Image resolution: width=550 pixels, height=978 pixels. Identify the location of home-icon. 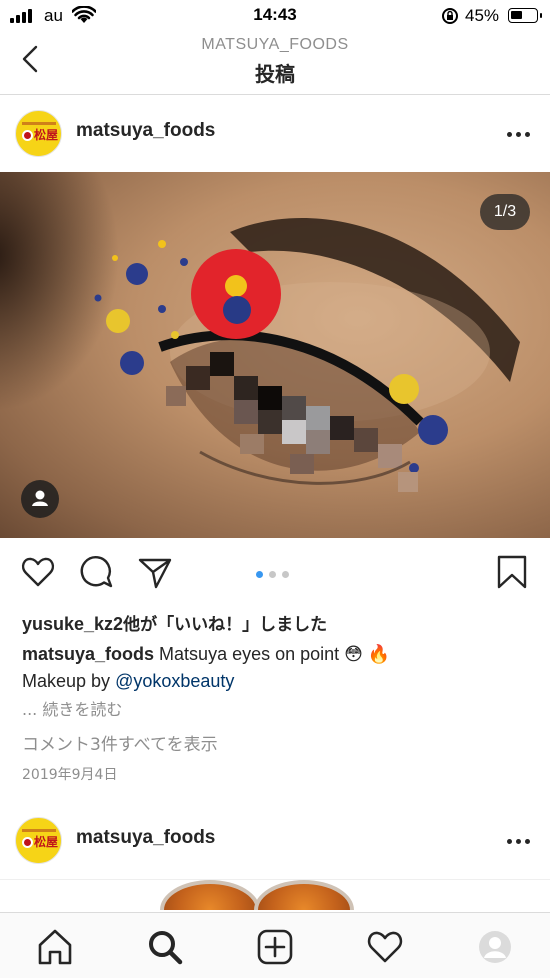
(55, 947).